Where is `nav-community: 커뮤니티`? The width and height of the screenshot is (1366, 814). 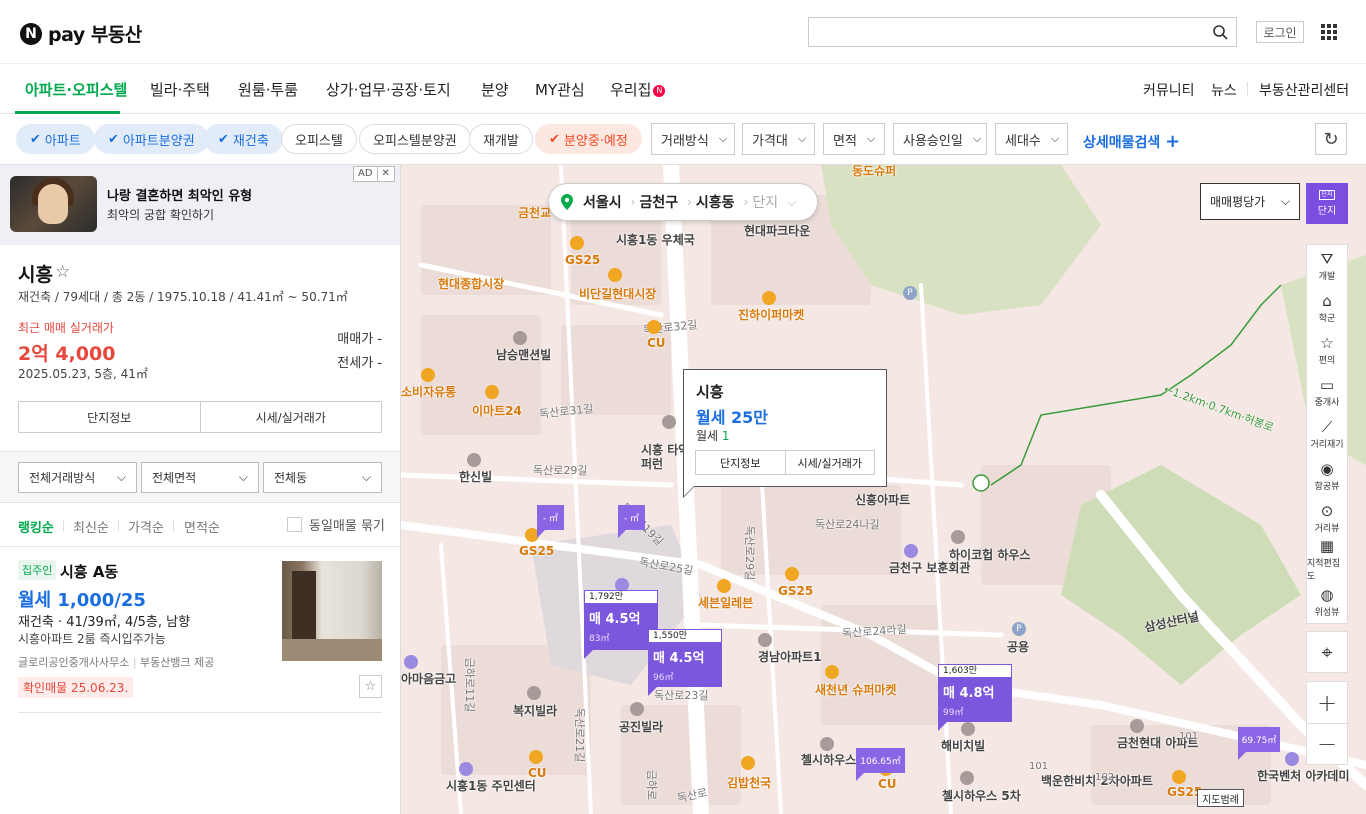
nav-community: 커뮤니티 is located at coordinates (1169, 90).